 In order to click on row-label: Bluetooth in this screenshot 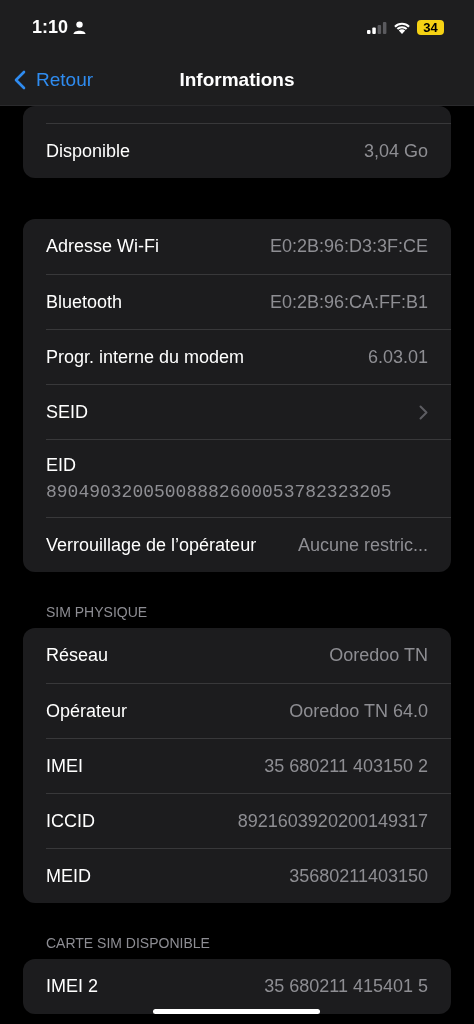, I will do `click(84, 302)`.